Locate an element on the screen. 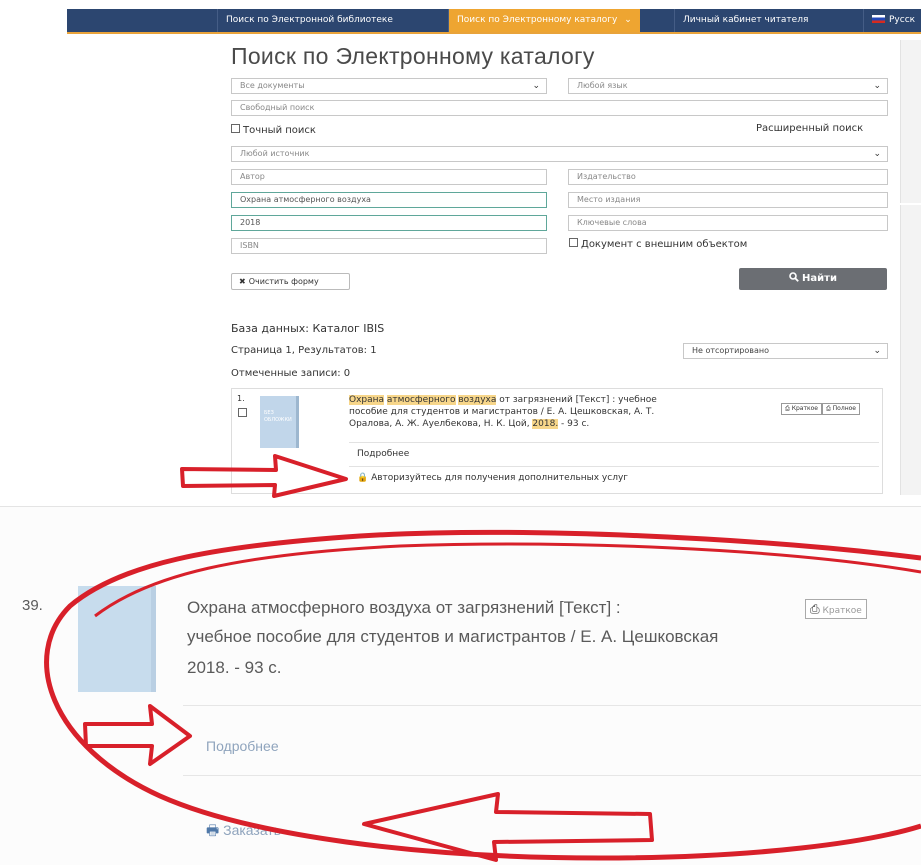  year-input: 2018 is located at coordinates (389, 223).